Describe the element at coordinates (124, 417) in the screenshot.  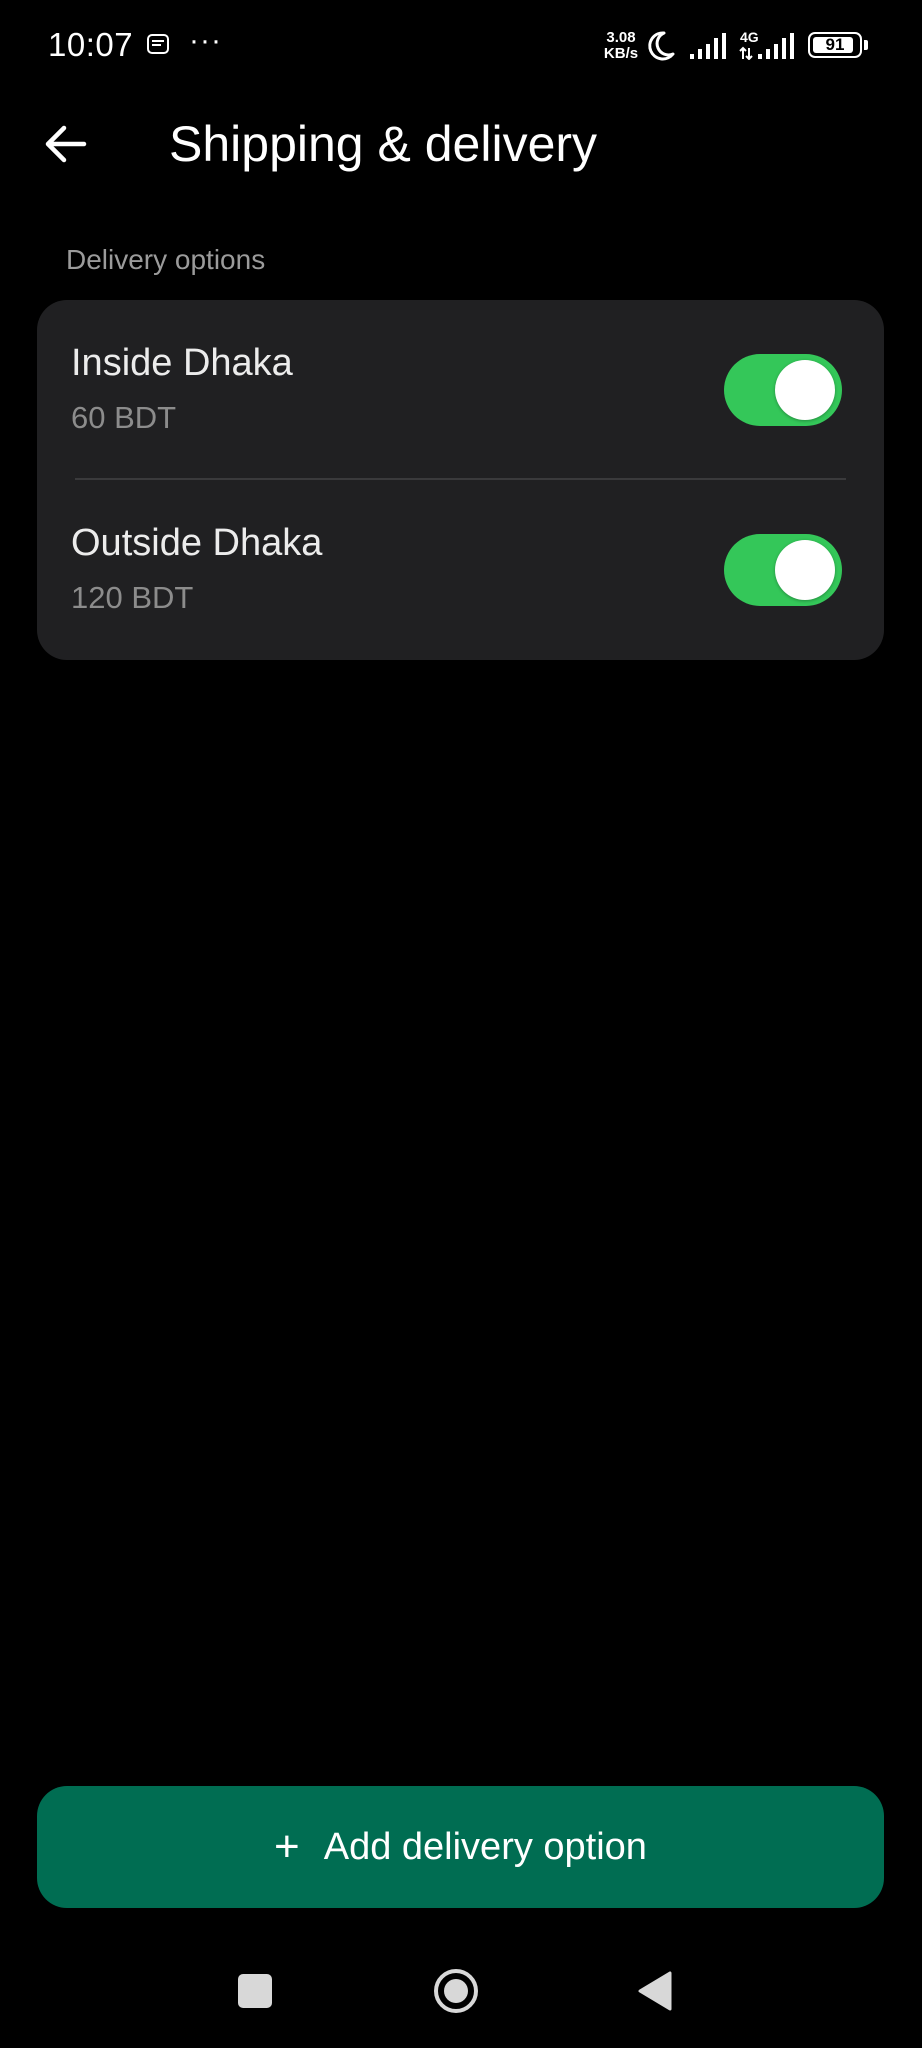
I see `delivery-option-price: 60 BDT` at that location.